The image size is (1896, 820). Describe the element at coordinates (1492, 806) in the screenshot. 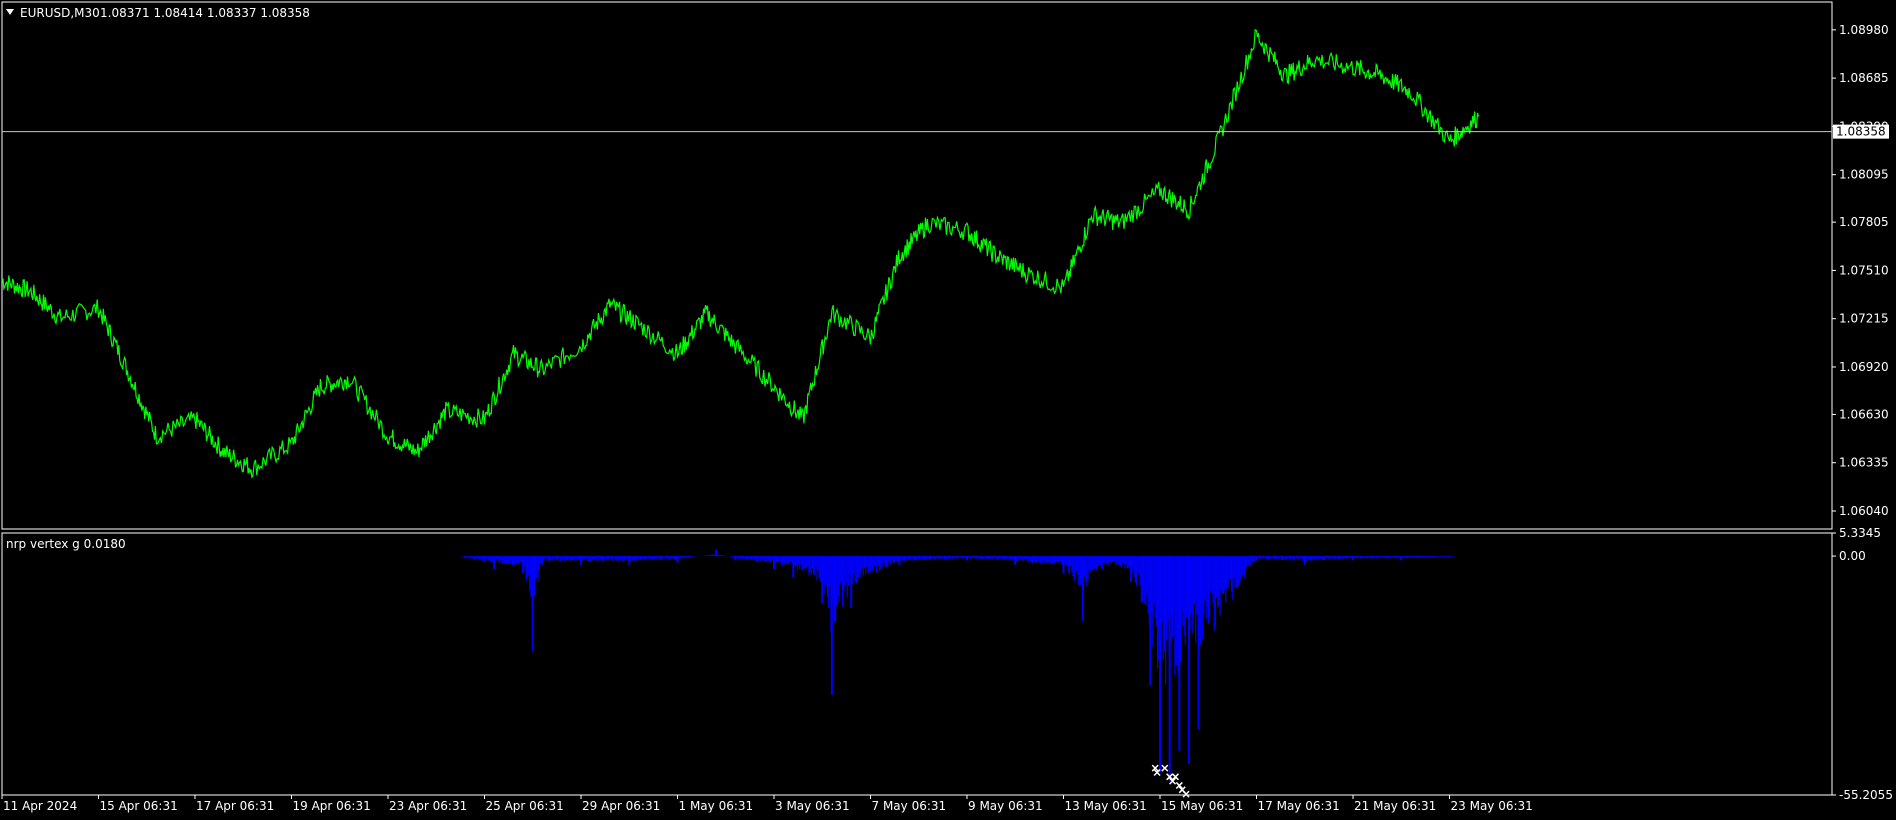

I see `time-tick-label: 23 May 06:31` at that location.